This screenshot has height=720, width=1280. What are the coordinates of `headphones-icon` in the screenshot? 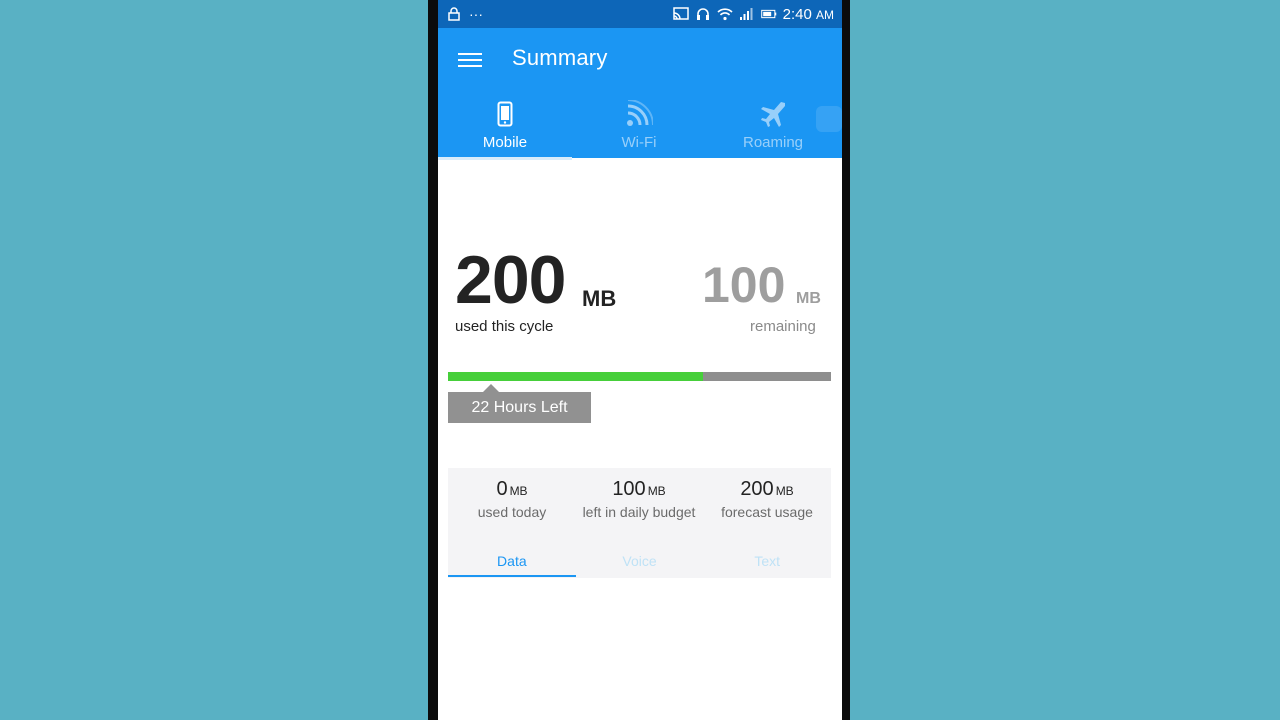 It's located at (703, 14).